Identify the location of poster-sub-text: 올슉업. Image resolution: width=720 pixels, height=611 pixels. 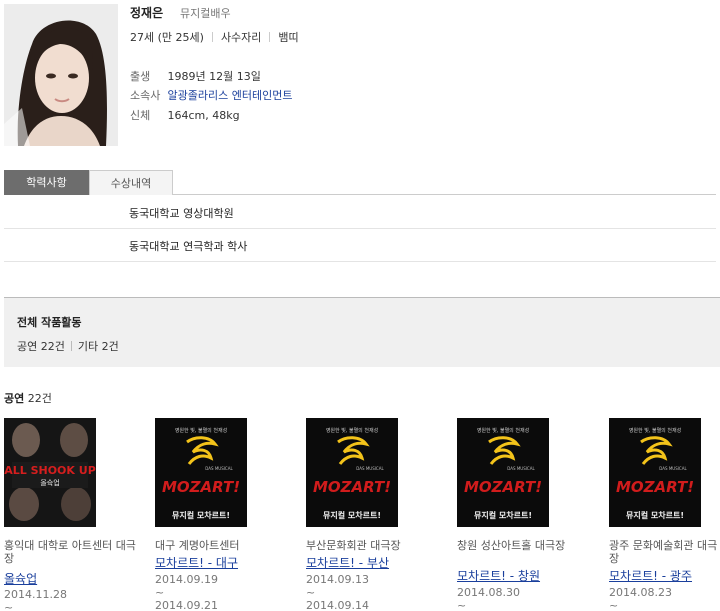
(49, 483).